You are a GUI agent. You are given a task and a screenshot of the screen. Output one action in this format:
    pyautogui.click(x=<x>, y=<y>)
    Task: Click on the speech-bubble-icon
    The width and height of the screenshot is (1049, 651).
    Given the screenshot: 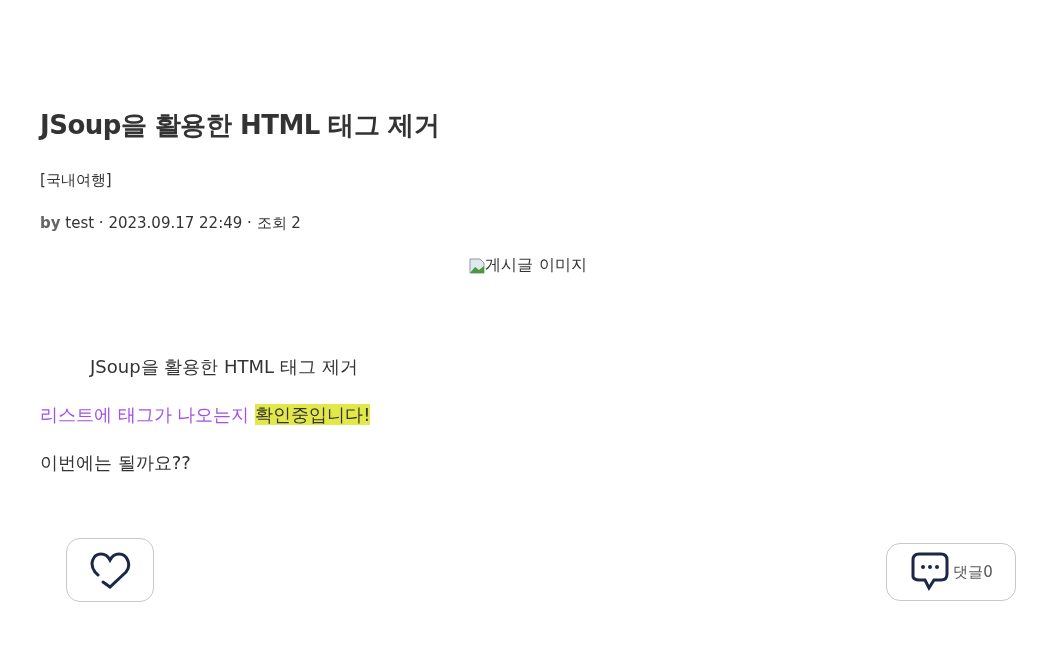 What is the action you would take?
    pyautogui.click(x=930, y=572)
    